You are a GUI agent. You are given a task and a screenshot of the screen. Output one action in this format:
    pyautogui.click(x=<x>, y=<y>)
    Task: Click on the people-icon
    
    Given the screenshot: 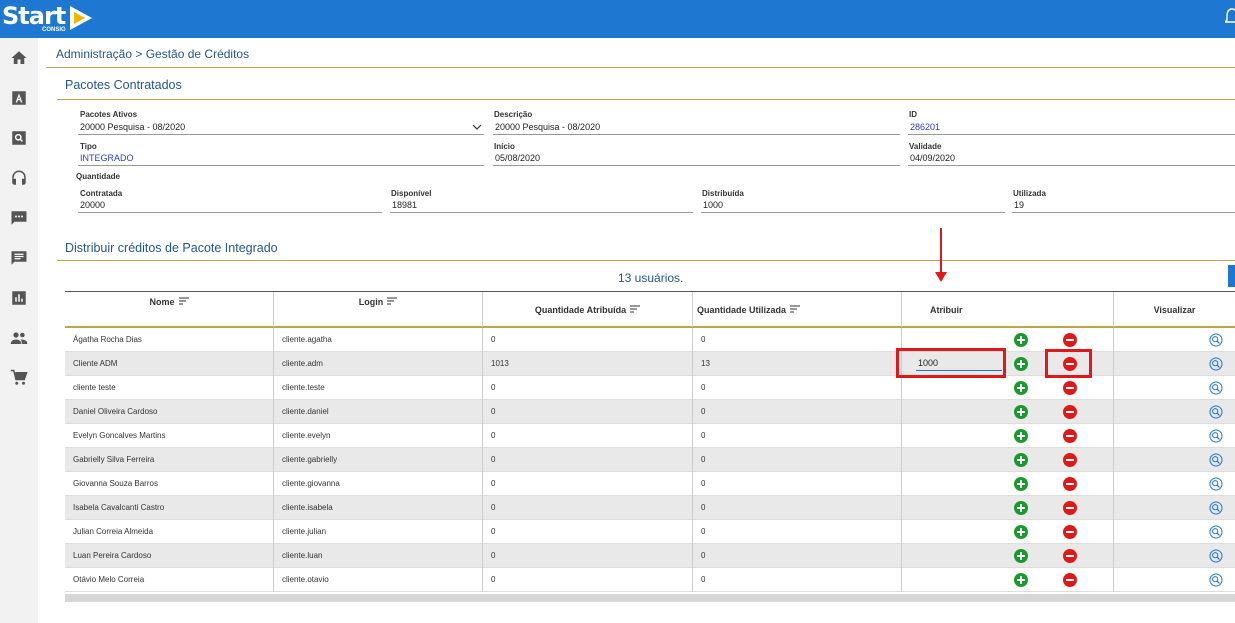 What is the action you would take?
    pyautogui.click(x=19, y=338)
    